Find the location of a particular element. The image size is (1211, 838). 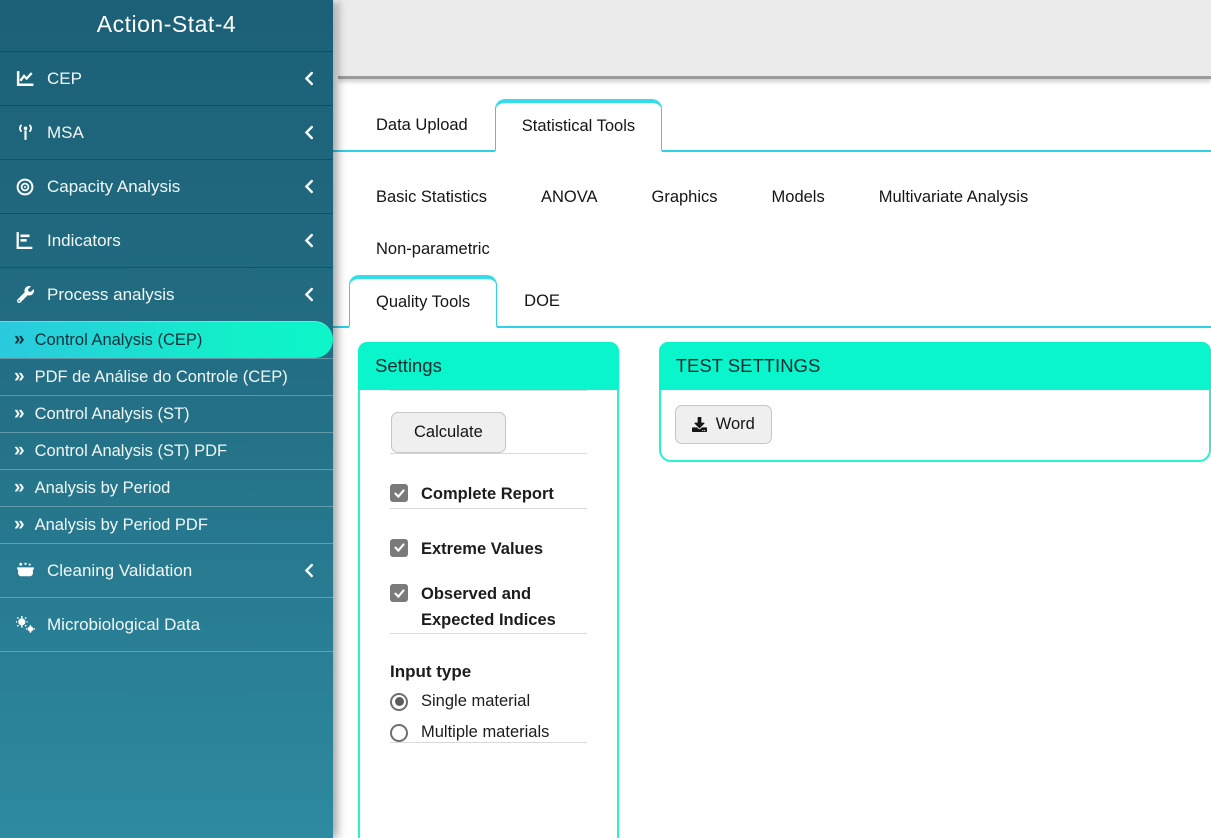

tab-multivariate-analysis: Multivariate Analysis is located at coordinates (953, 196).